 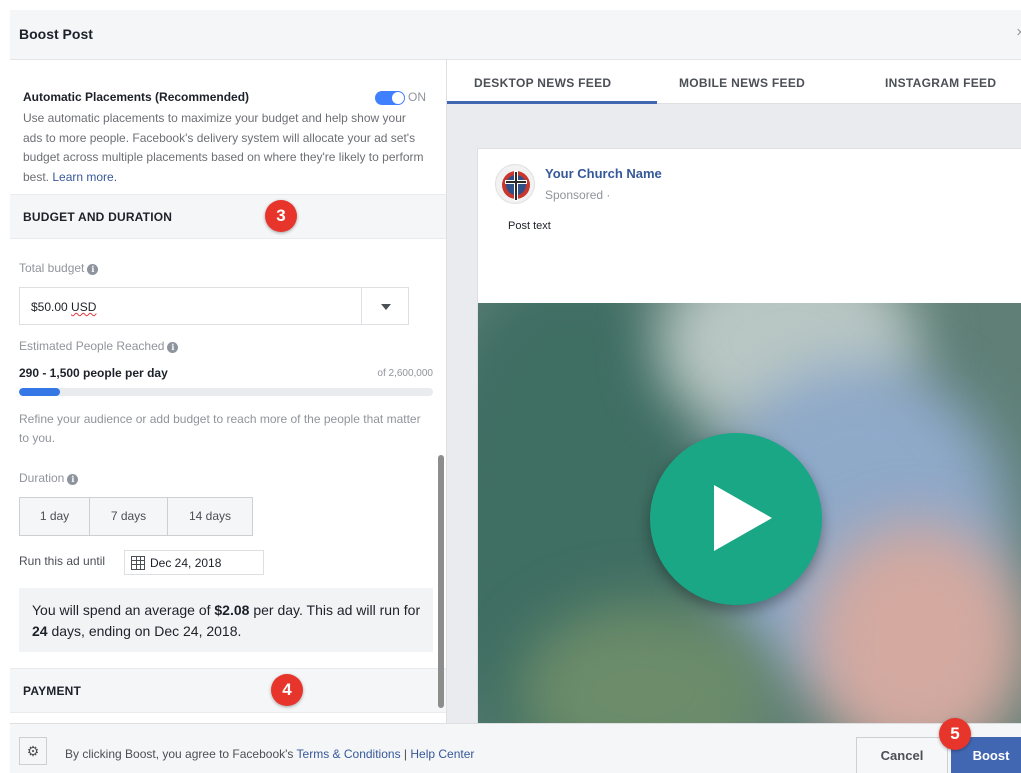 I want to click on budget-dropdown-button, so click(x=385, y=306).